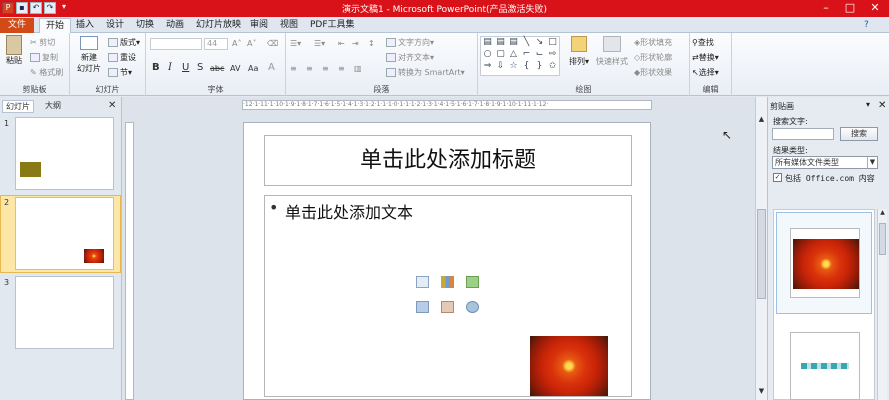  Describe the element at coordinates (289, 25) in the screenshot. I see `tab-view: 视图` at that location.